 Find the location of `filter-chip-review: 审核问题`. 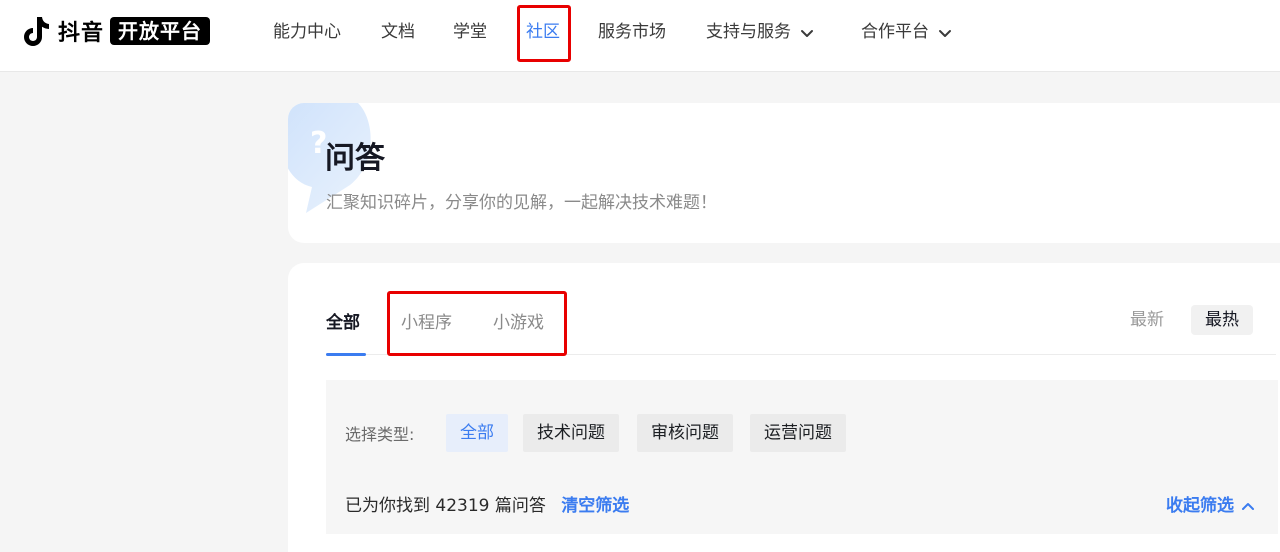

filter-chip-review: 审核问题 is located at coordinates (685, 433).